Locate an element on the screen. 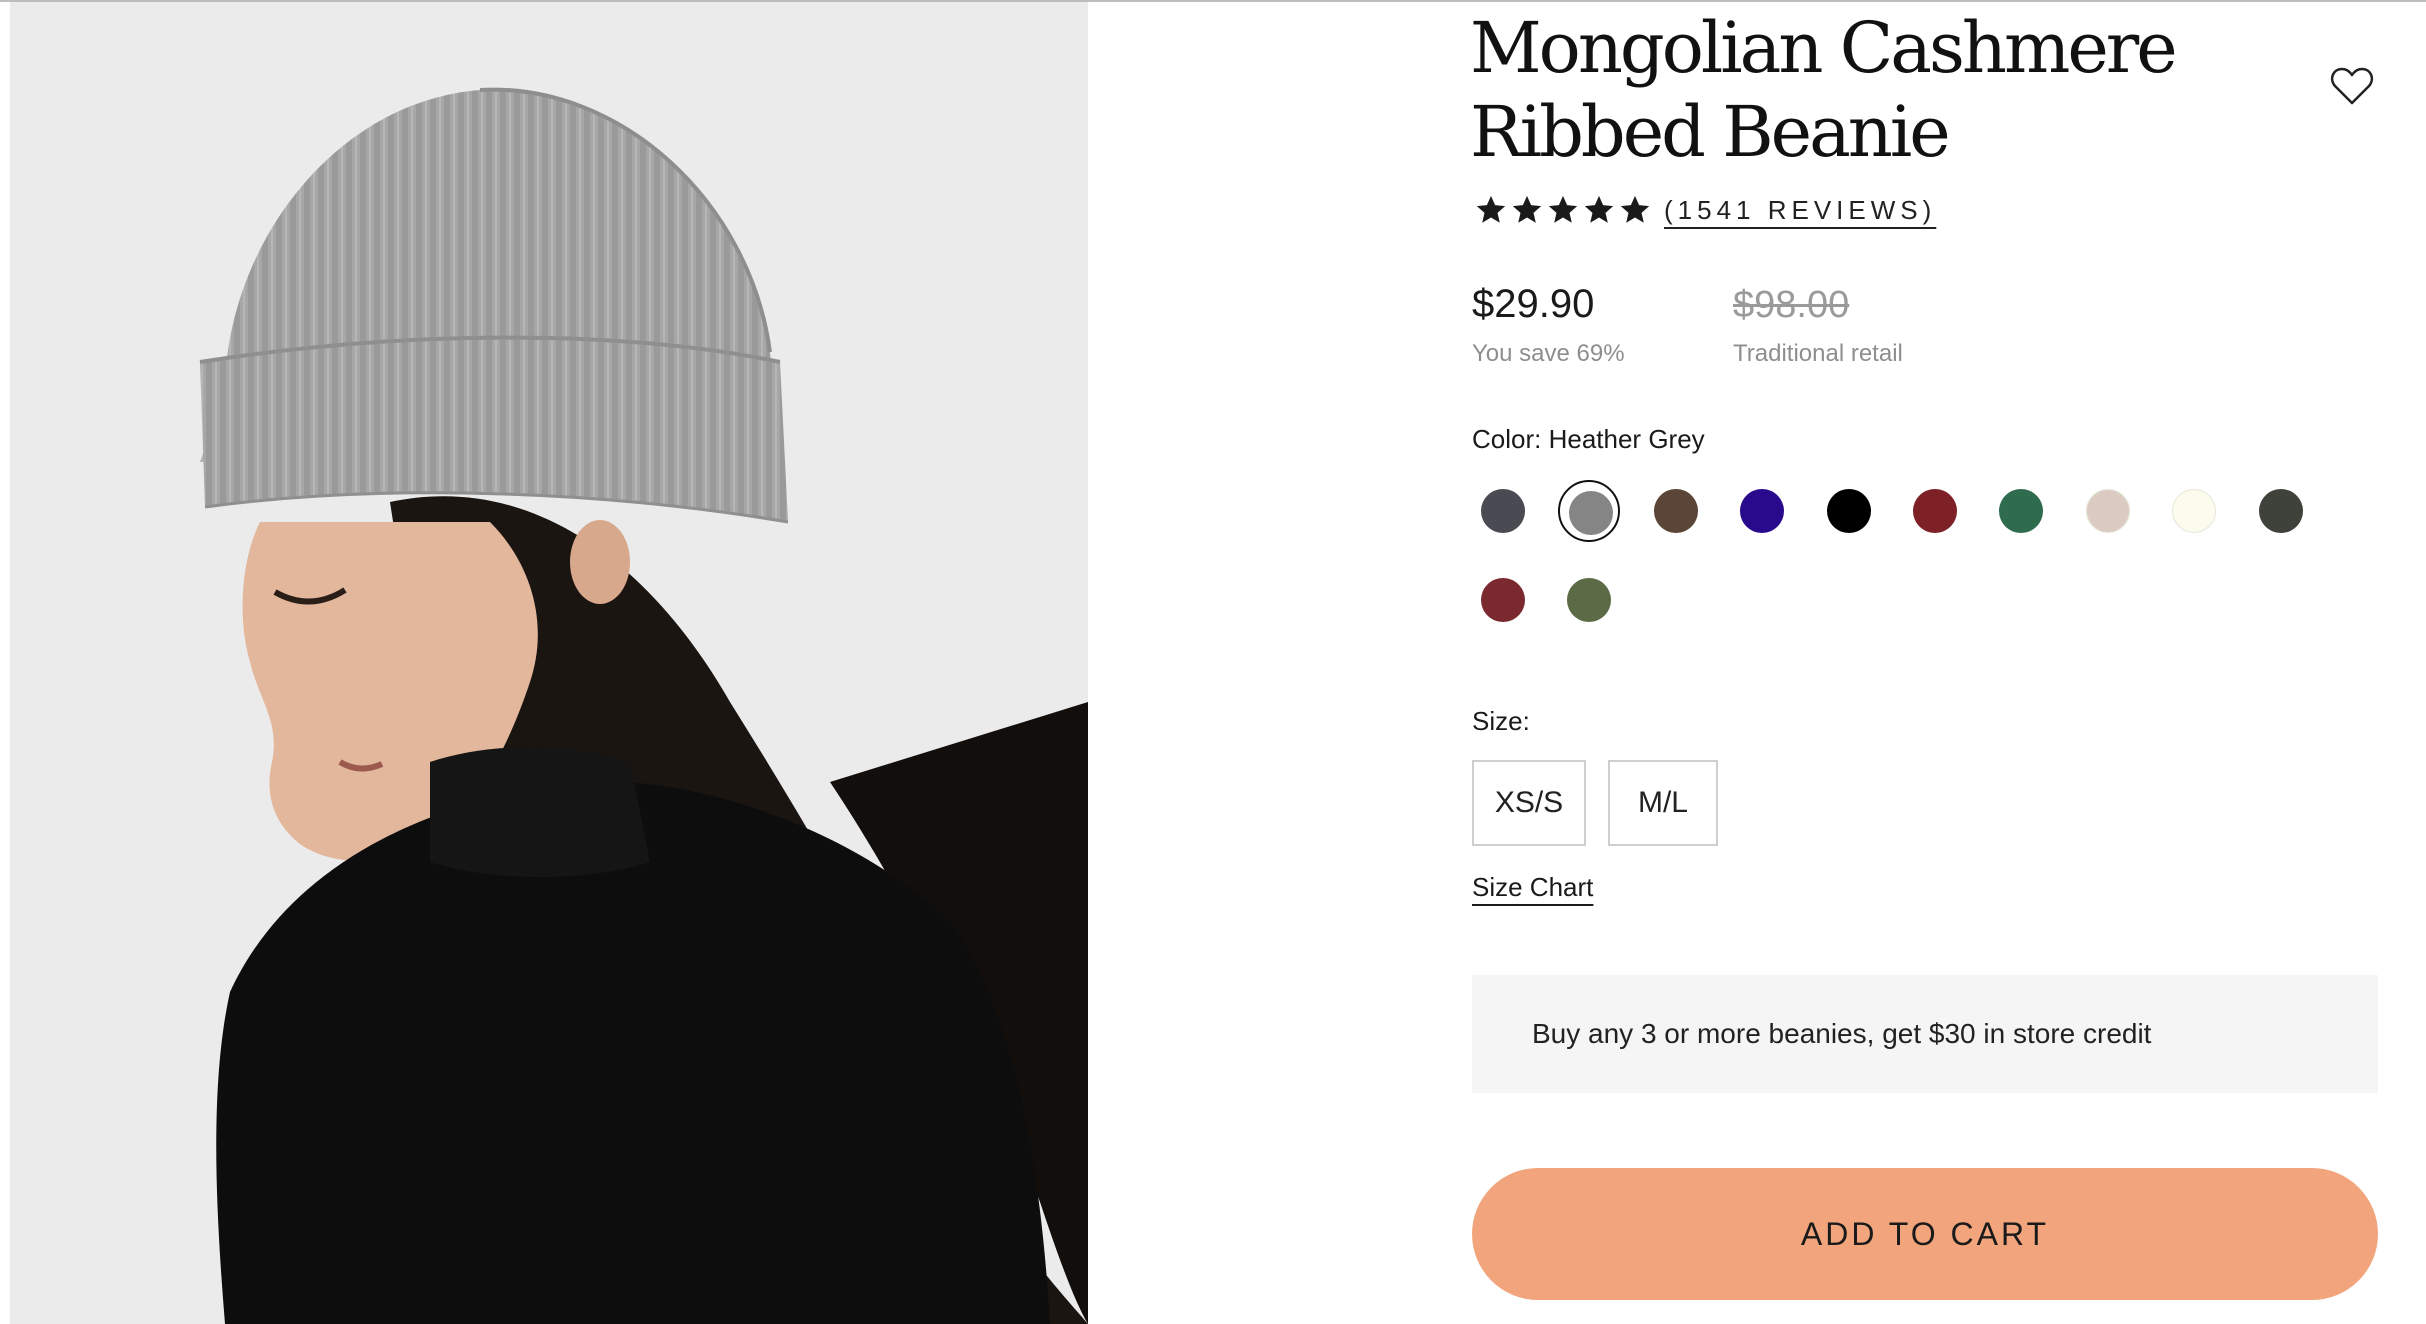 This screenshot has height=1324, width=2426. size-option-xs-s: XS/S is located at coordinates (1529, 803).